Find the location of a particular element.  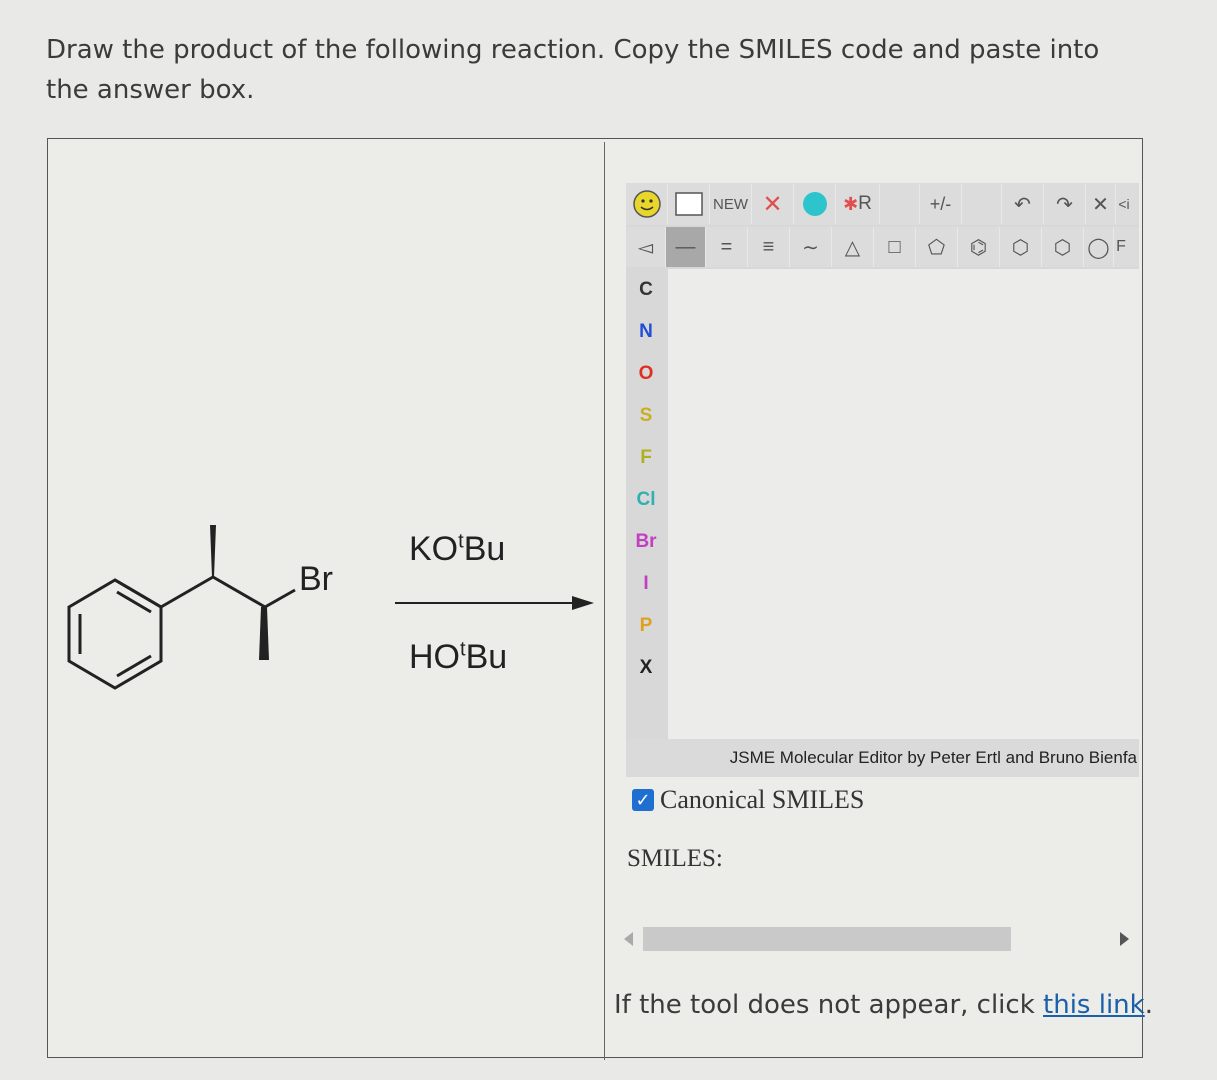

octagon-icon: ◯ is located at coordinates (1098, 247).